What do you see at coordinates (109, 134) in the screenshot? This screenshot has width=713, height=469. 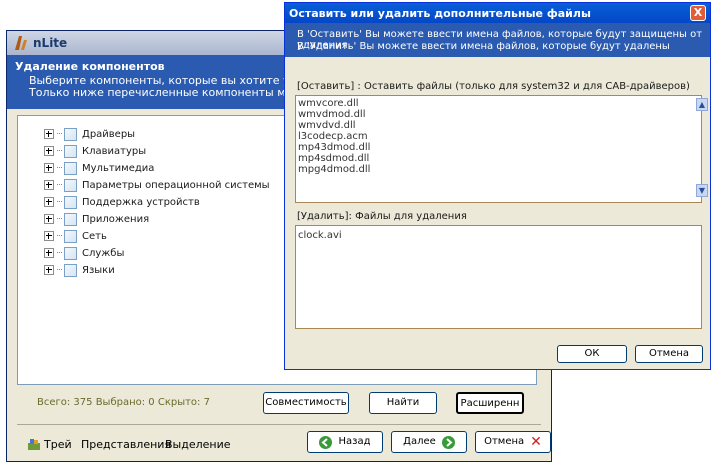 I see `tree-item-label: Драйверы` at bounding box center [109, 134].